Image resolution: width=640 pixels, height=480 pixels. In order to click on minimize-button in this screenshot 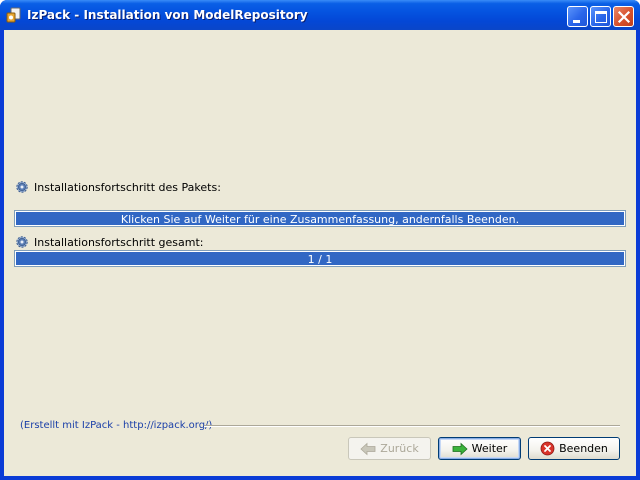, I will do `click(577, 16)`.